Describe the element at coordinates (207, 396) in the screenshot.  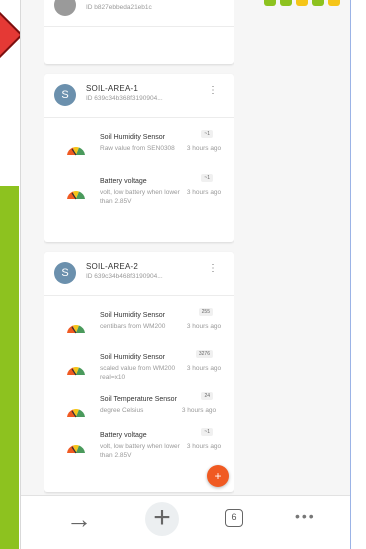
I see `sensor-value: 24` at that location.